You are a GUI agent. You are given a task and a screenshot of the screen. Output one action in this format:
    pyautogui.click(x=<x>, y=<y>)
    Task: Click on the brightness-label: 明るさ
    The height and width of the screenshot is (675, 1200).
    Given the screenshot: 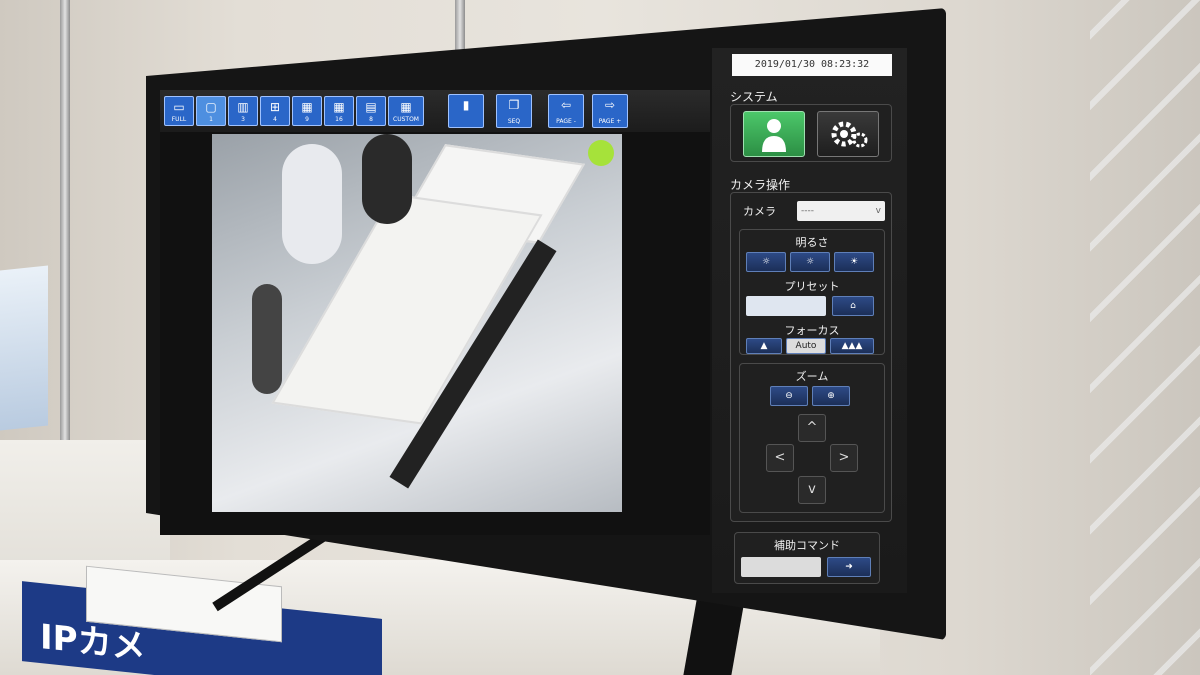 What is the action you would take?
    pyautogui.click(x=812, y=242)
    